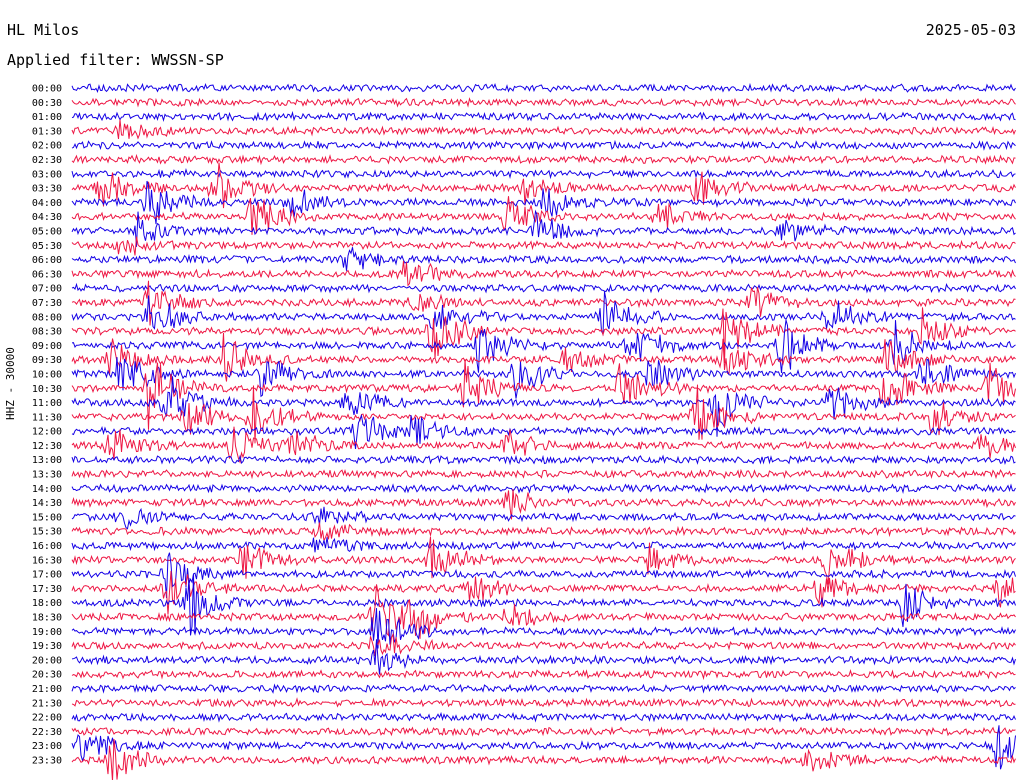 Image resolution: width=1024 pixels, height=780 pixels. I want to click on time-label-0230: 02:30, so click(47, 160).